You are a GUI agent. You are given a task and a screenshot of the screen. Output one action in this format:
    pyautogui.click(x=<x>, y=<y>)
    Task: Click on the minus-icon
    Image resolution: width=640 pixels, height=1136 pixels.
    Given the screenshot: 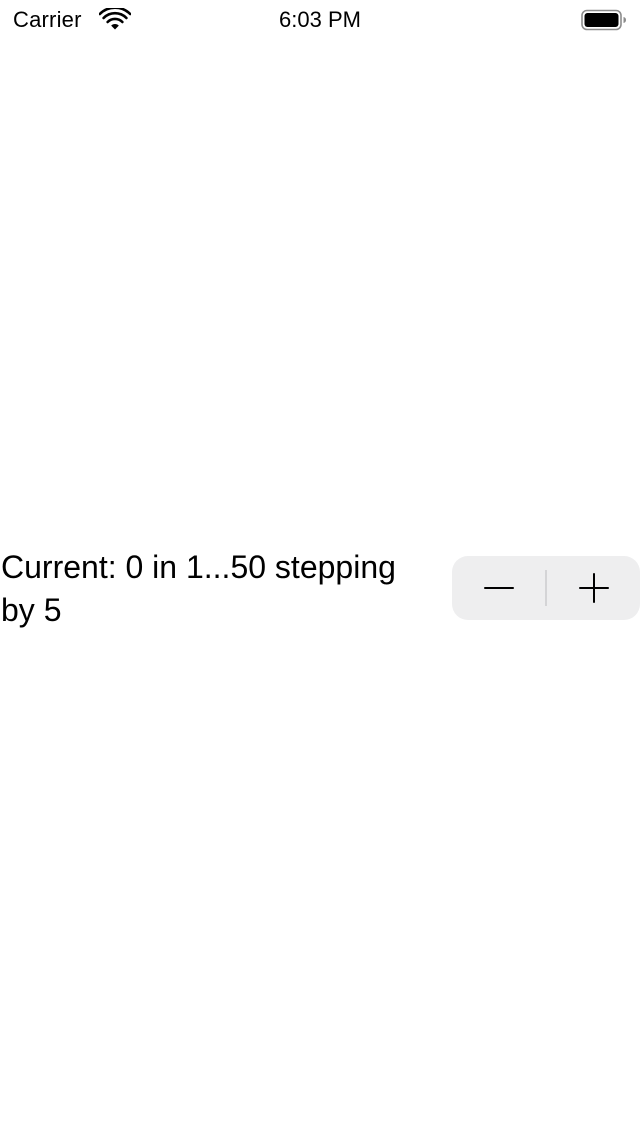 What is the action you would take?
    pyautogui.click(x=498, y=588)
    